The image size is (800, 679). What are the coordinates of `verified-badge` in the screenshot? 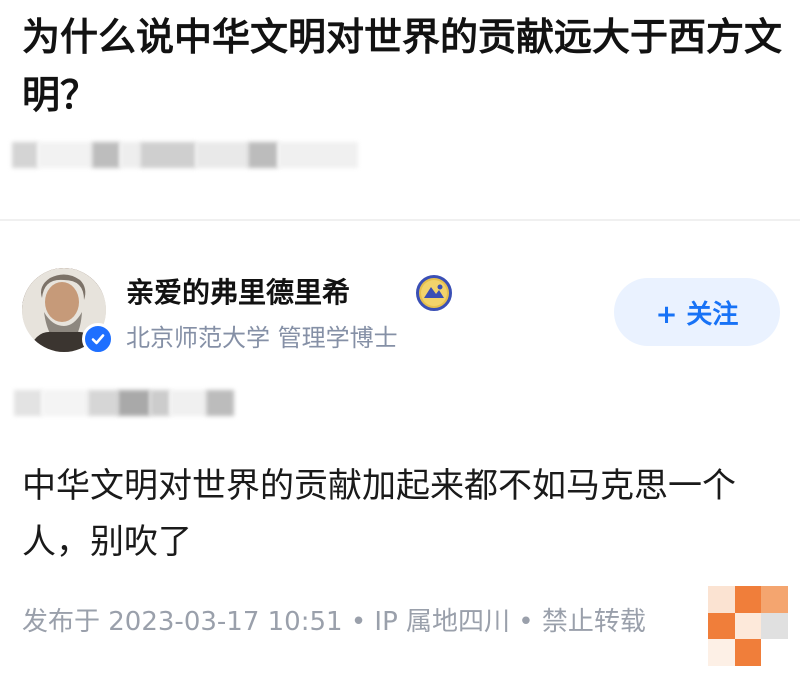 It's located at (98, 339).